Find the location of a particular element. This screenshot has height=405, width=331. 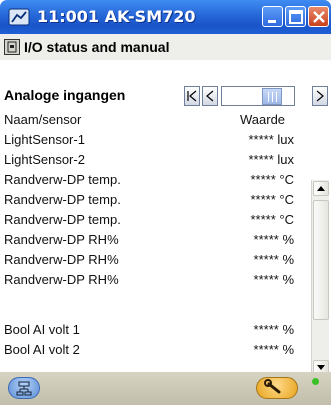

first-page-button is located at coordinates (192, 96).